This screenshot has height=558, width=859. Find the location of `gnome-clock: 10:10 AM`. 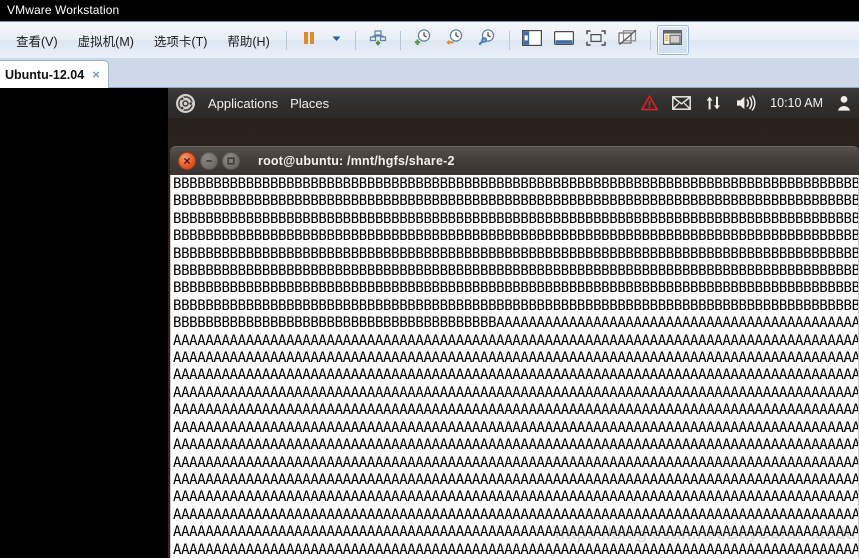

gnome-clock: 10:10 AM is located at coordinates (796, 103).